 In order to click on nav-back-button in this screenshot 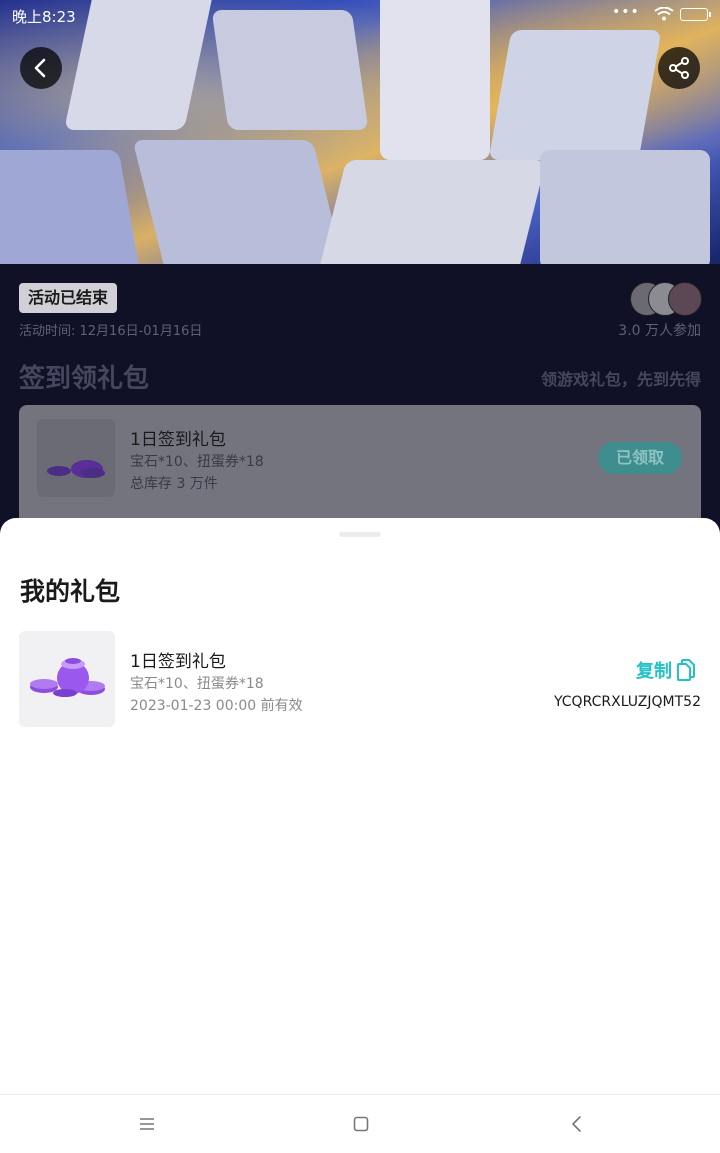, I will do `click(576, 1124)`.